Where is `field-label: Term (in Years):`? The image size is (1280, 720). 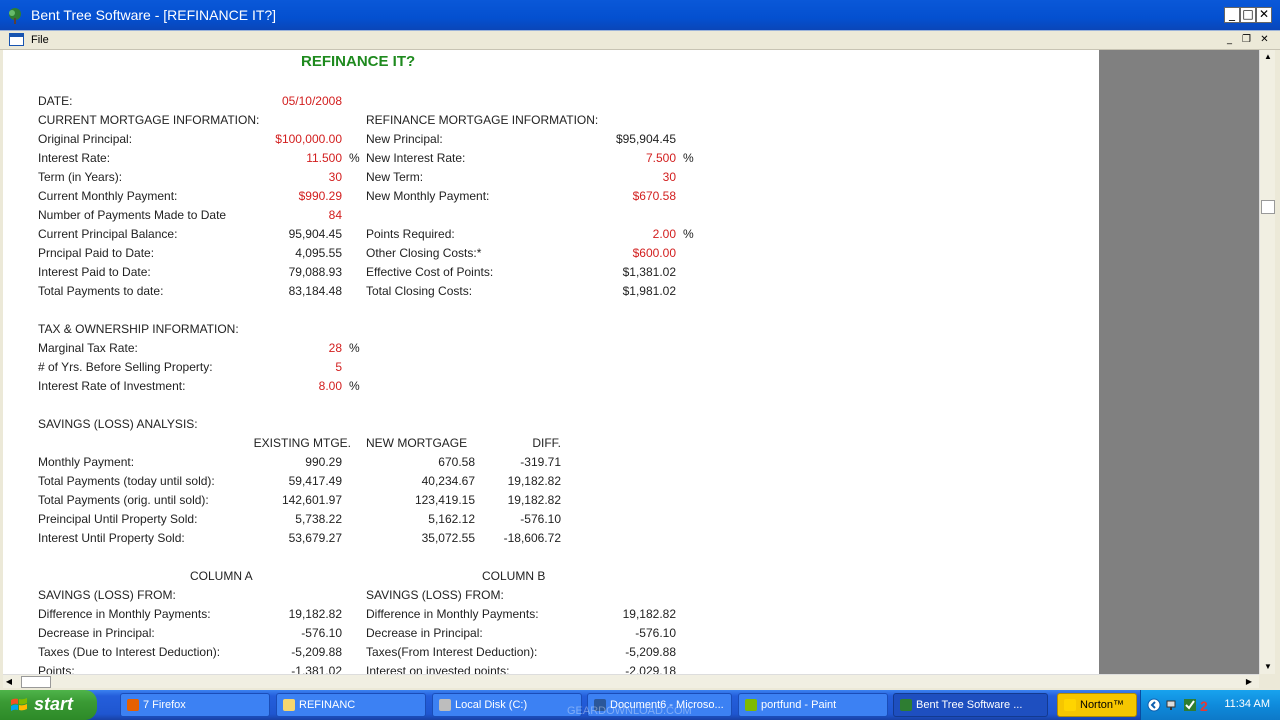 field-label: Term (in Years): is located at coordinates (80, 177).